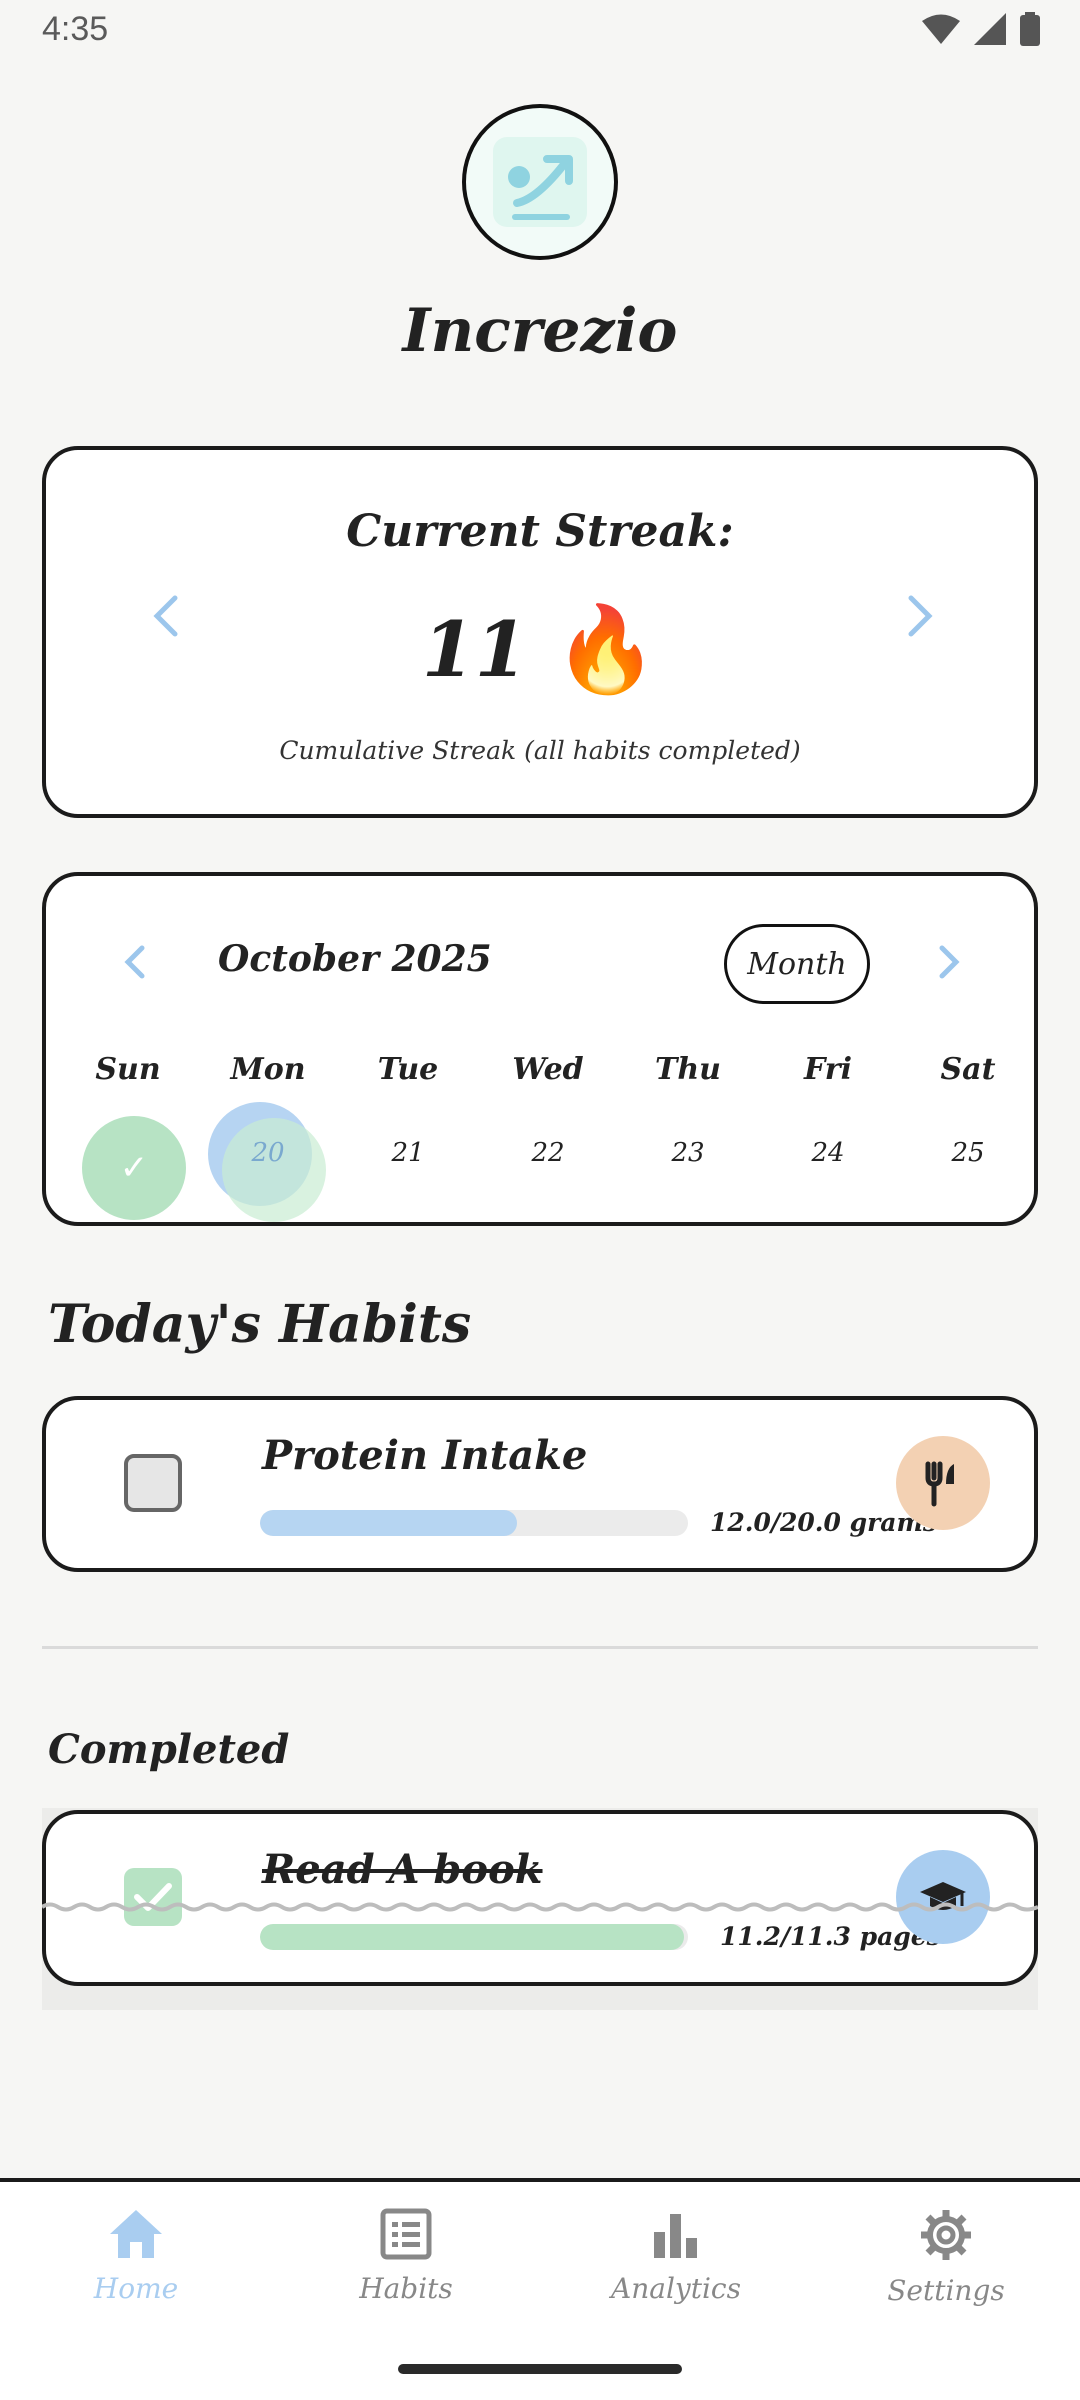 The height and width of the screenshot is (2400, 1080). Describe the element at coordinates (406, 2234) in the screenshot. I see `list-icon` at that location.